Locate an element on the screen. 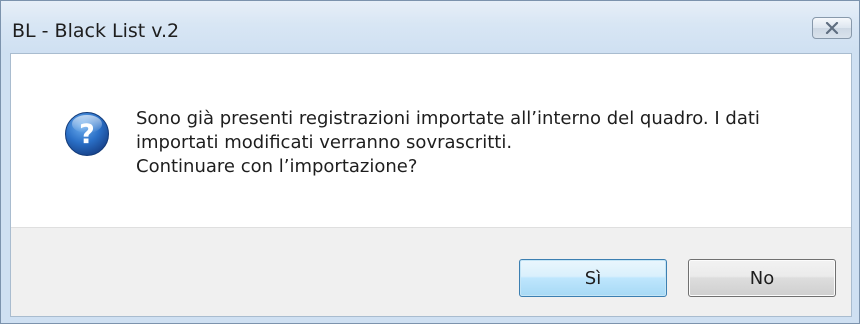  no-button: No is located at coordinates (762, 278).